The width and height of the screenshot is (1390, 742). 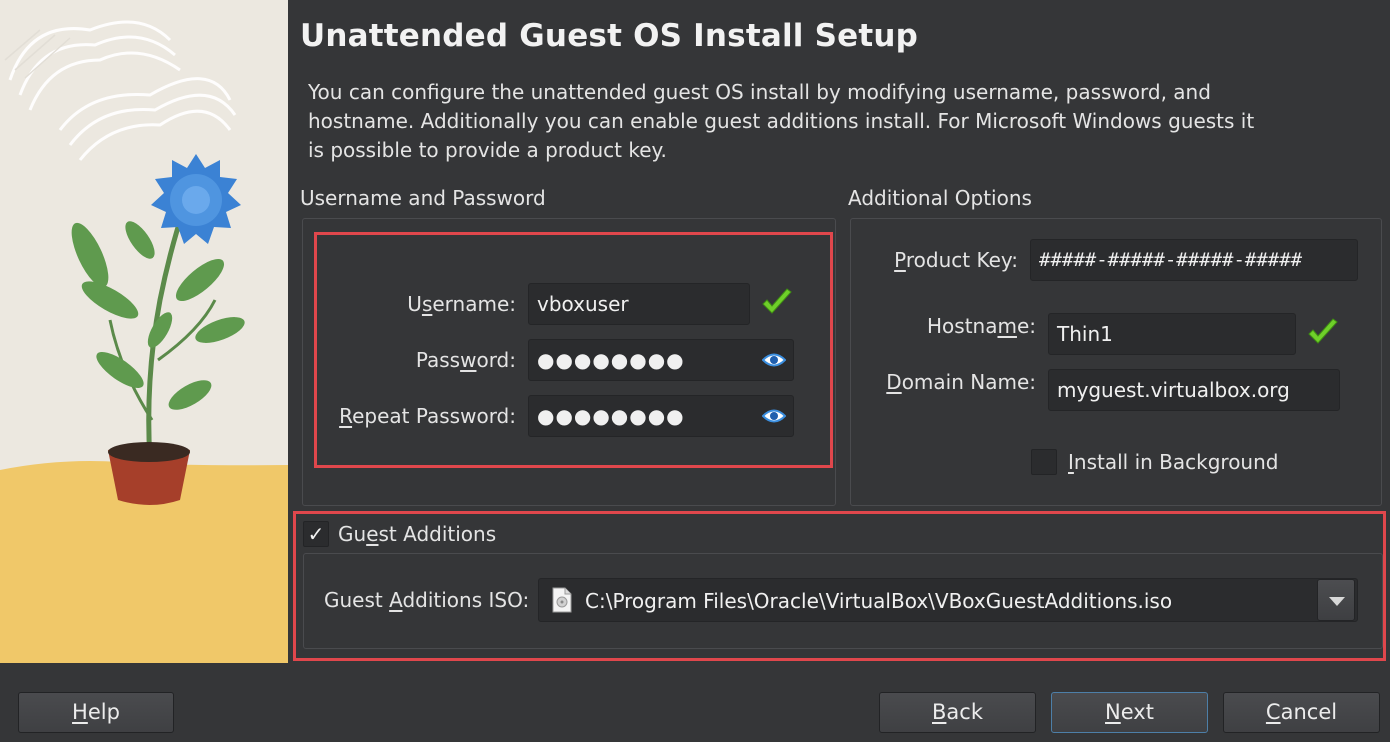 What do you see at coordinates (316, 534) in the screenshot?
I see `guest-additions-checkbox: ✓` at bounding box center [316, 534].